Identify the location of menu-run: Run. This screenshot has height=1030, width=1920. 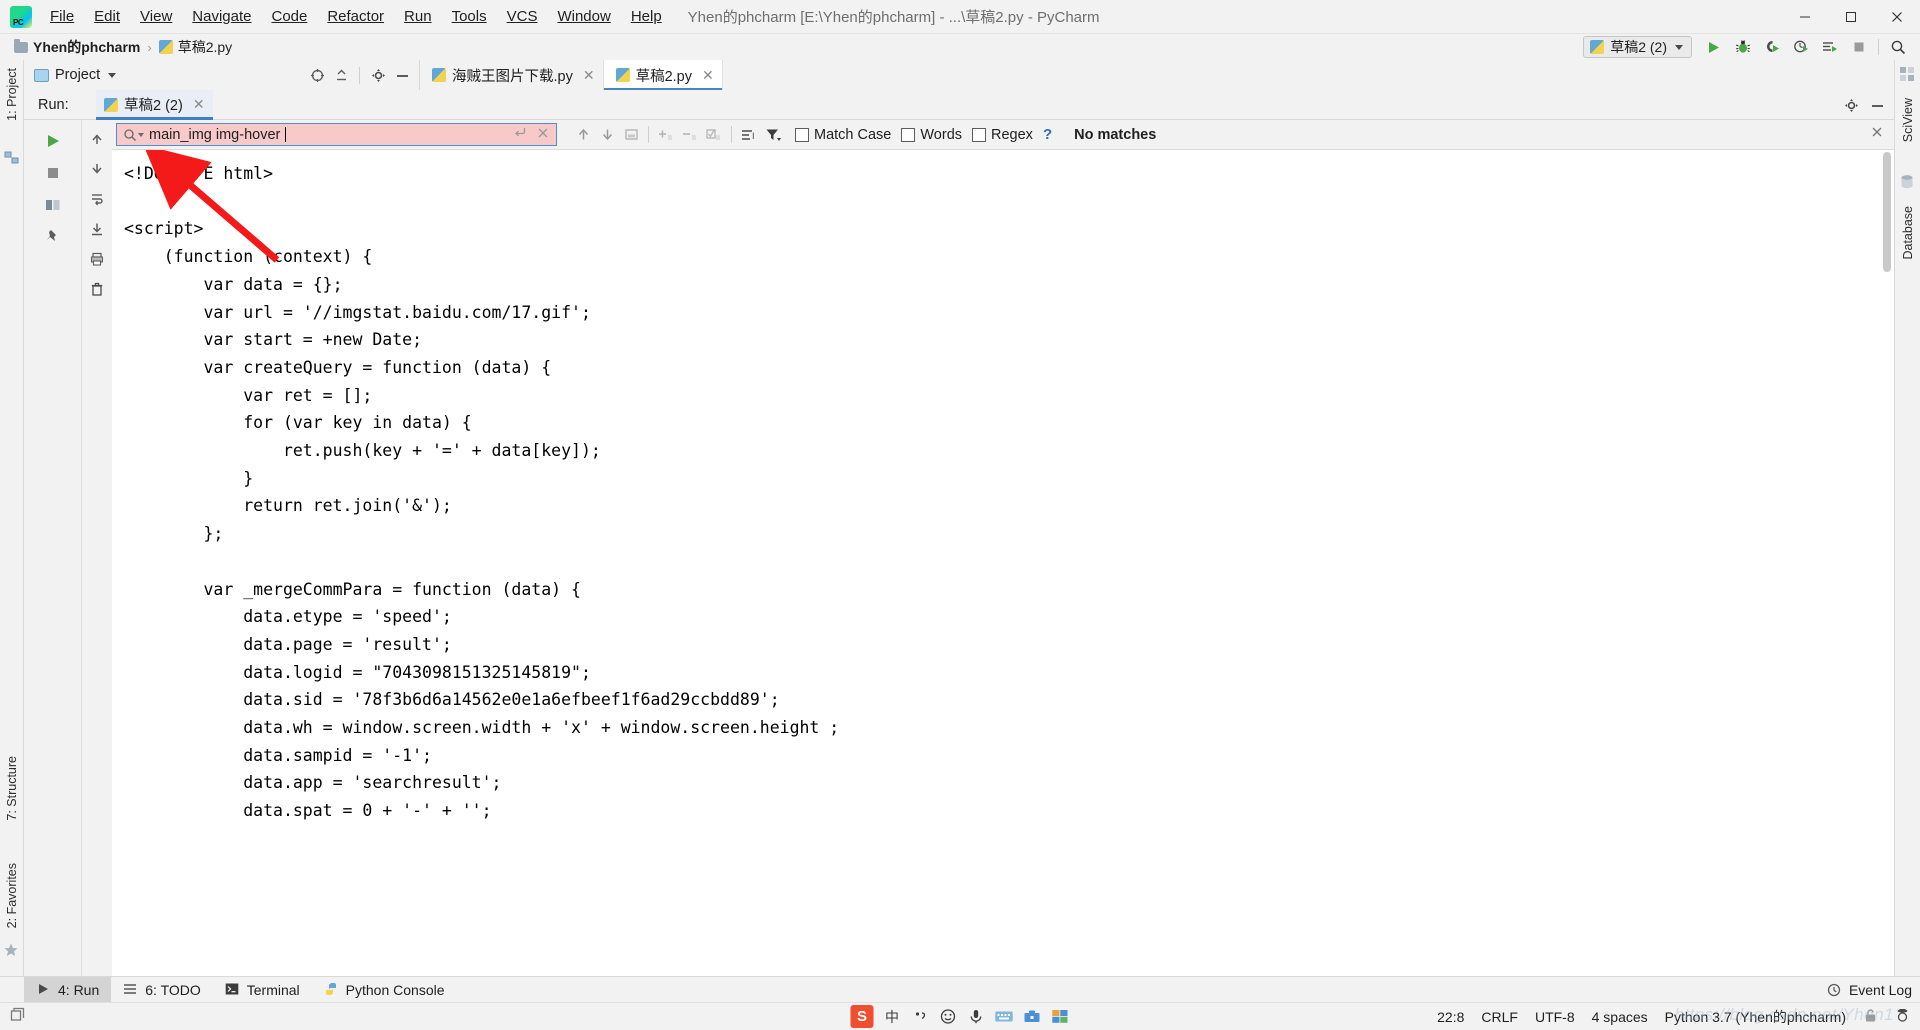
(418, 16).